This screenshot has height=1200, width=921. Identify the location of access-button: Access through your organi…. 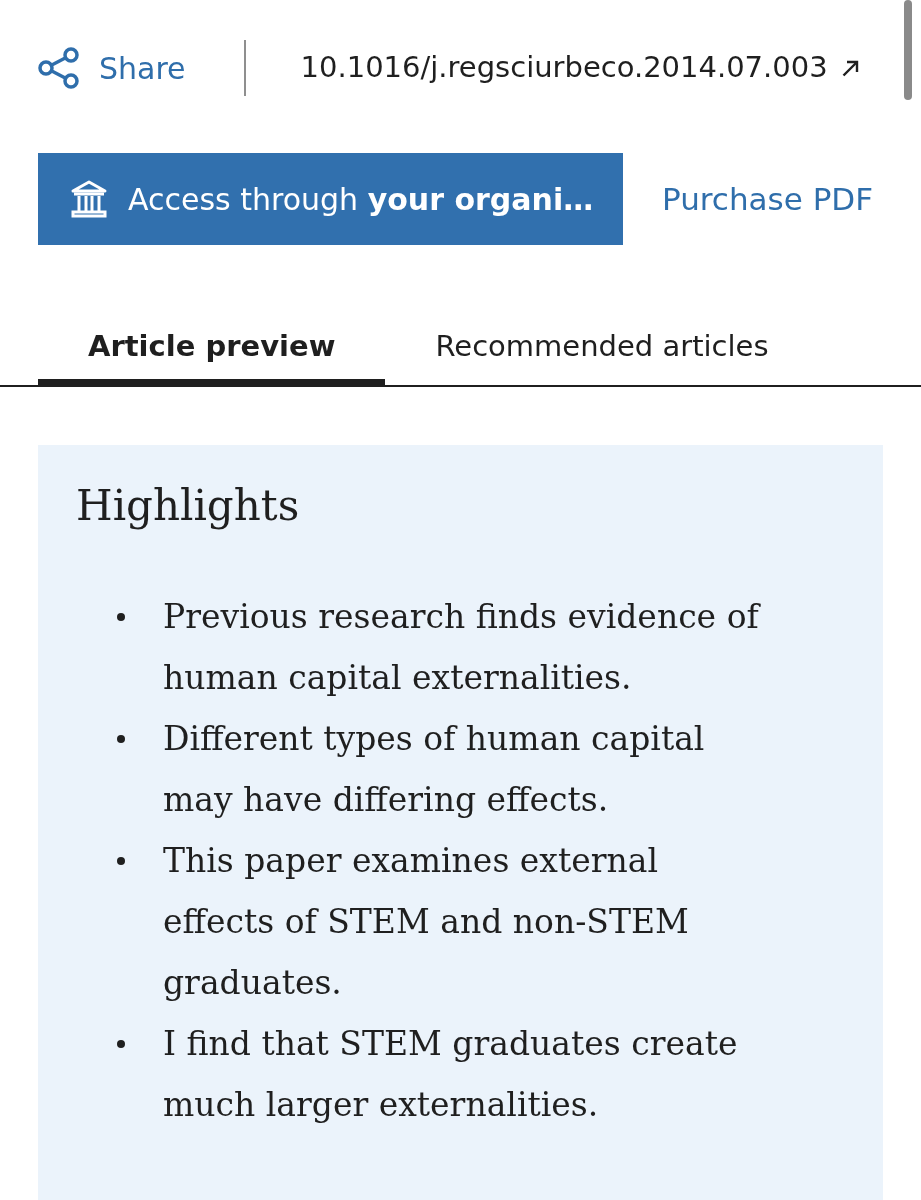
(330, 199).